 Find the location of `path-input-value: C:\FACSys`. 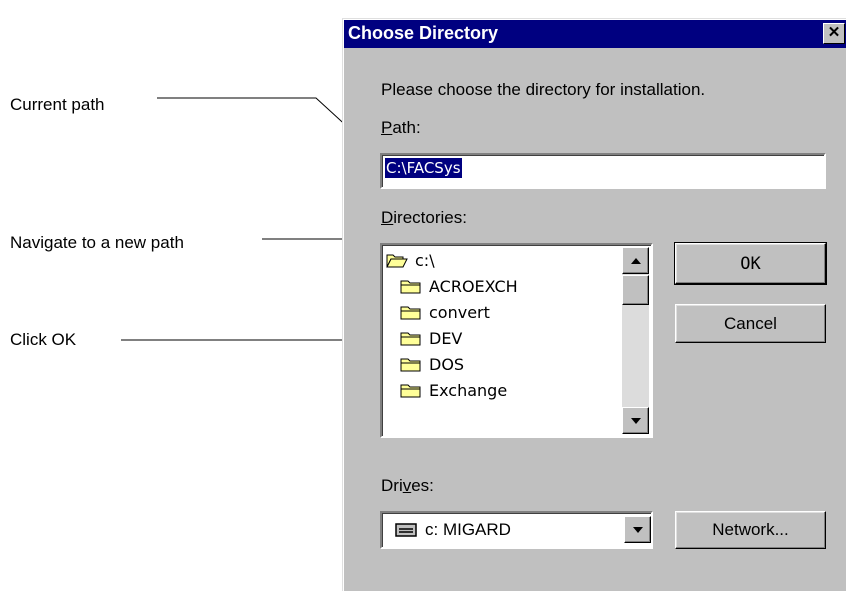

path-input-value: C:\FACSys is located at coordinates (423, 168).